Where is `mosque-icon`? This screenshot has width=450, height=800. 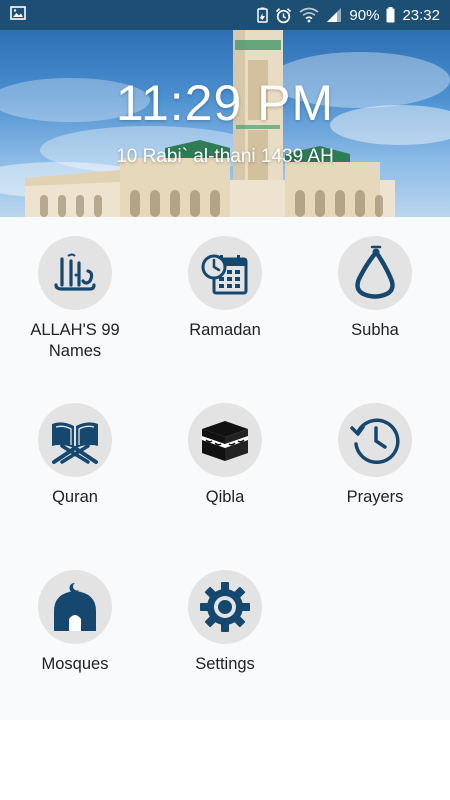 mosque-icon is located at coordinates (75, 606).